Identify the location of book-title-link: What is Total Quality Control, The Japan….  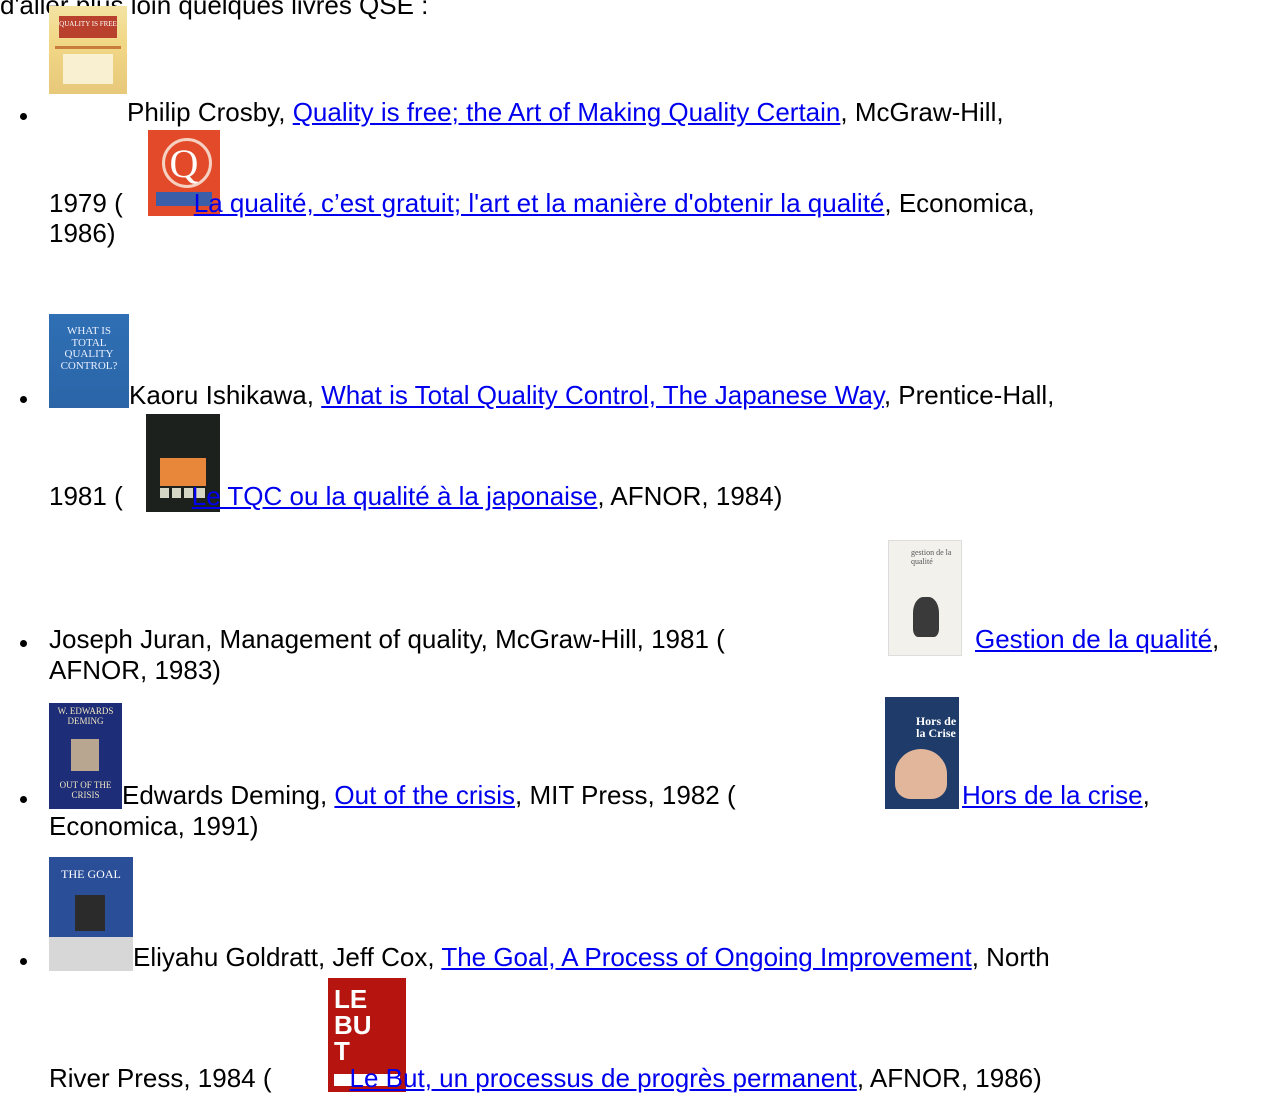
(602, 395).